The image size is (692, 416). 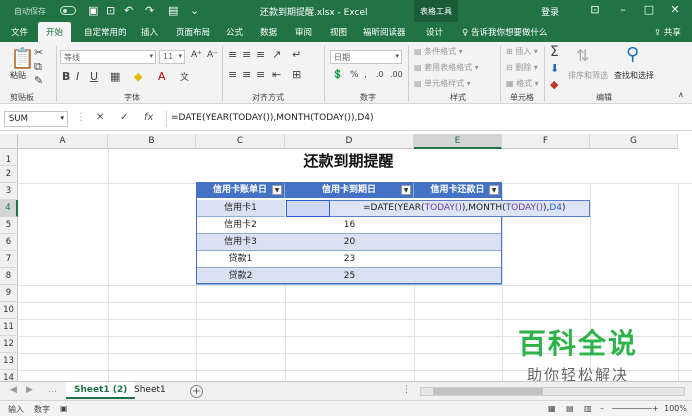 What do you see at coordinates (9, 310) in the screenshot?
I see `row-header-10: 10` at bounding box center [9, 310].